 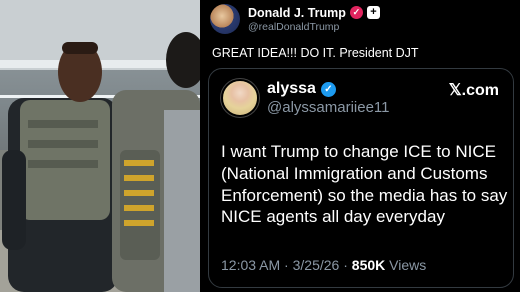 What do you see at coordinates (240, 98) in the screenshot?
I see `quoted-author-avatar` at bounding box center [240, 98].